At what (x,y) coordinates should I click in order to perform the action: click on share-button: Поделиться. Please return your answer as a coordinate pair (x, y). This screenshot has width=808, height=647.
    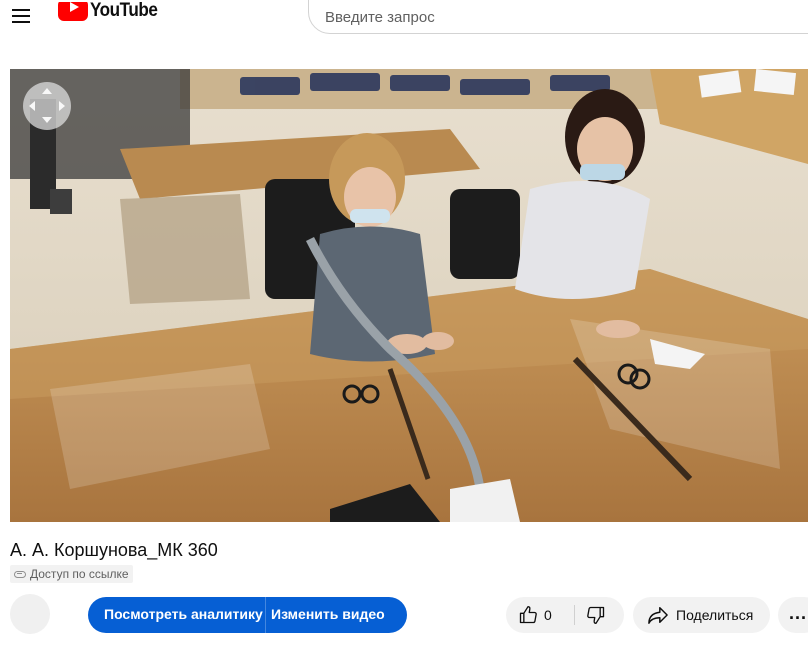
    Looking at the image, I should click on (701, 615).